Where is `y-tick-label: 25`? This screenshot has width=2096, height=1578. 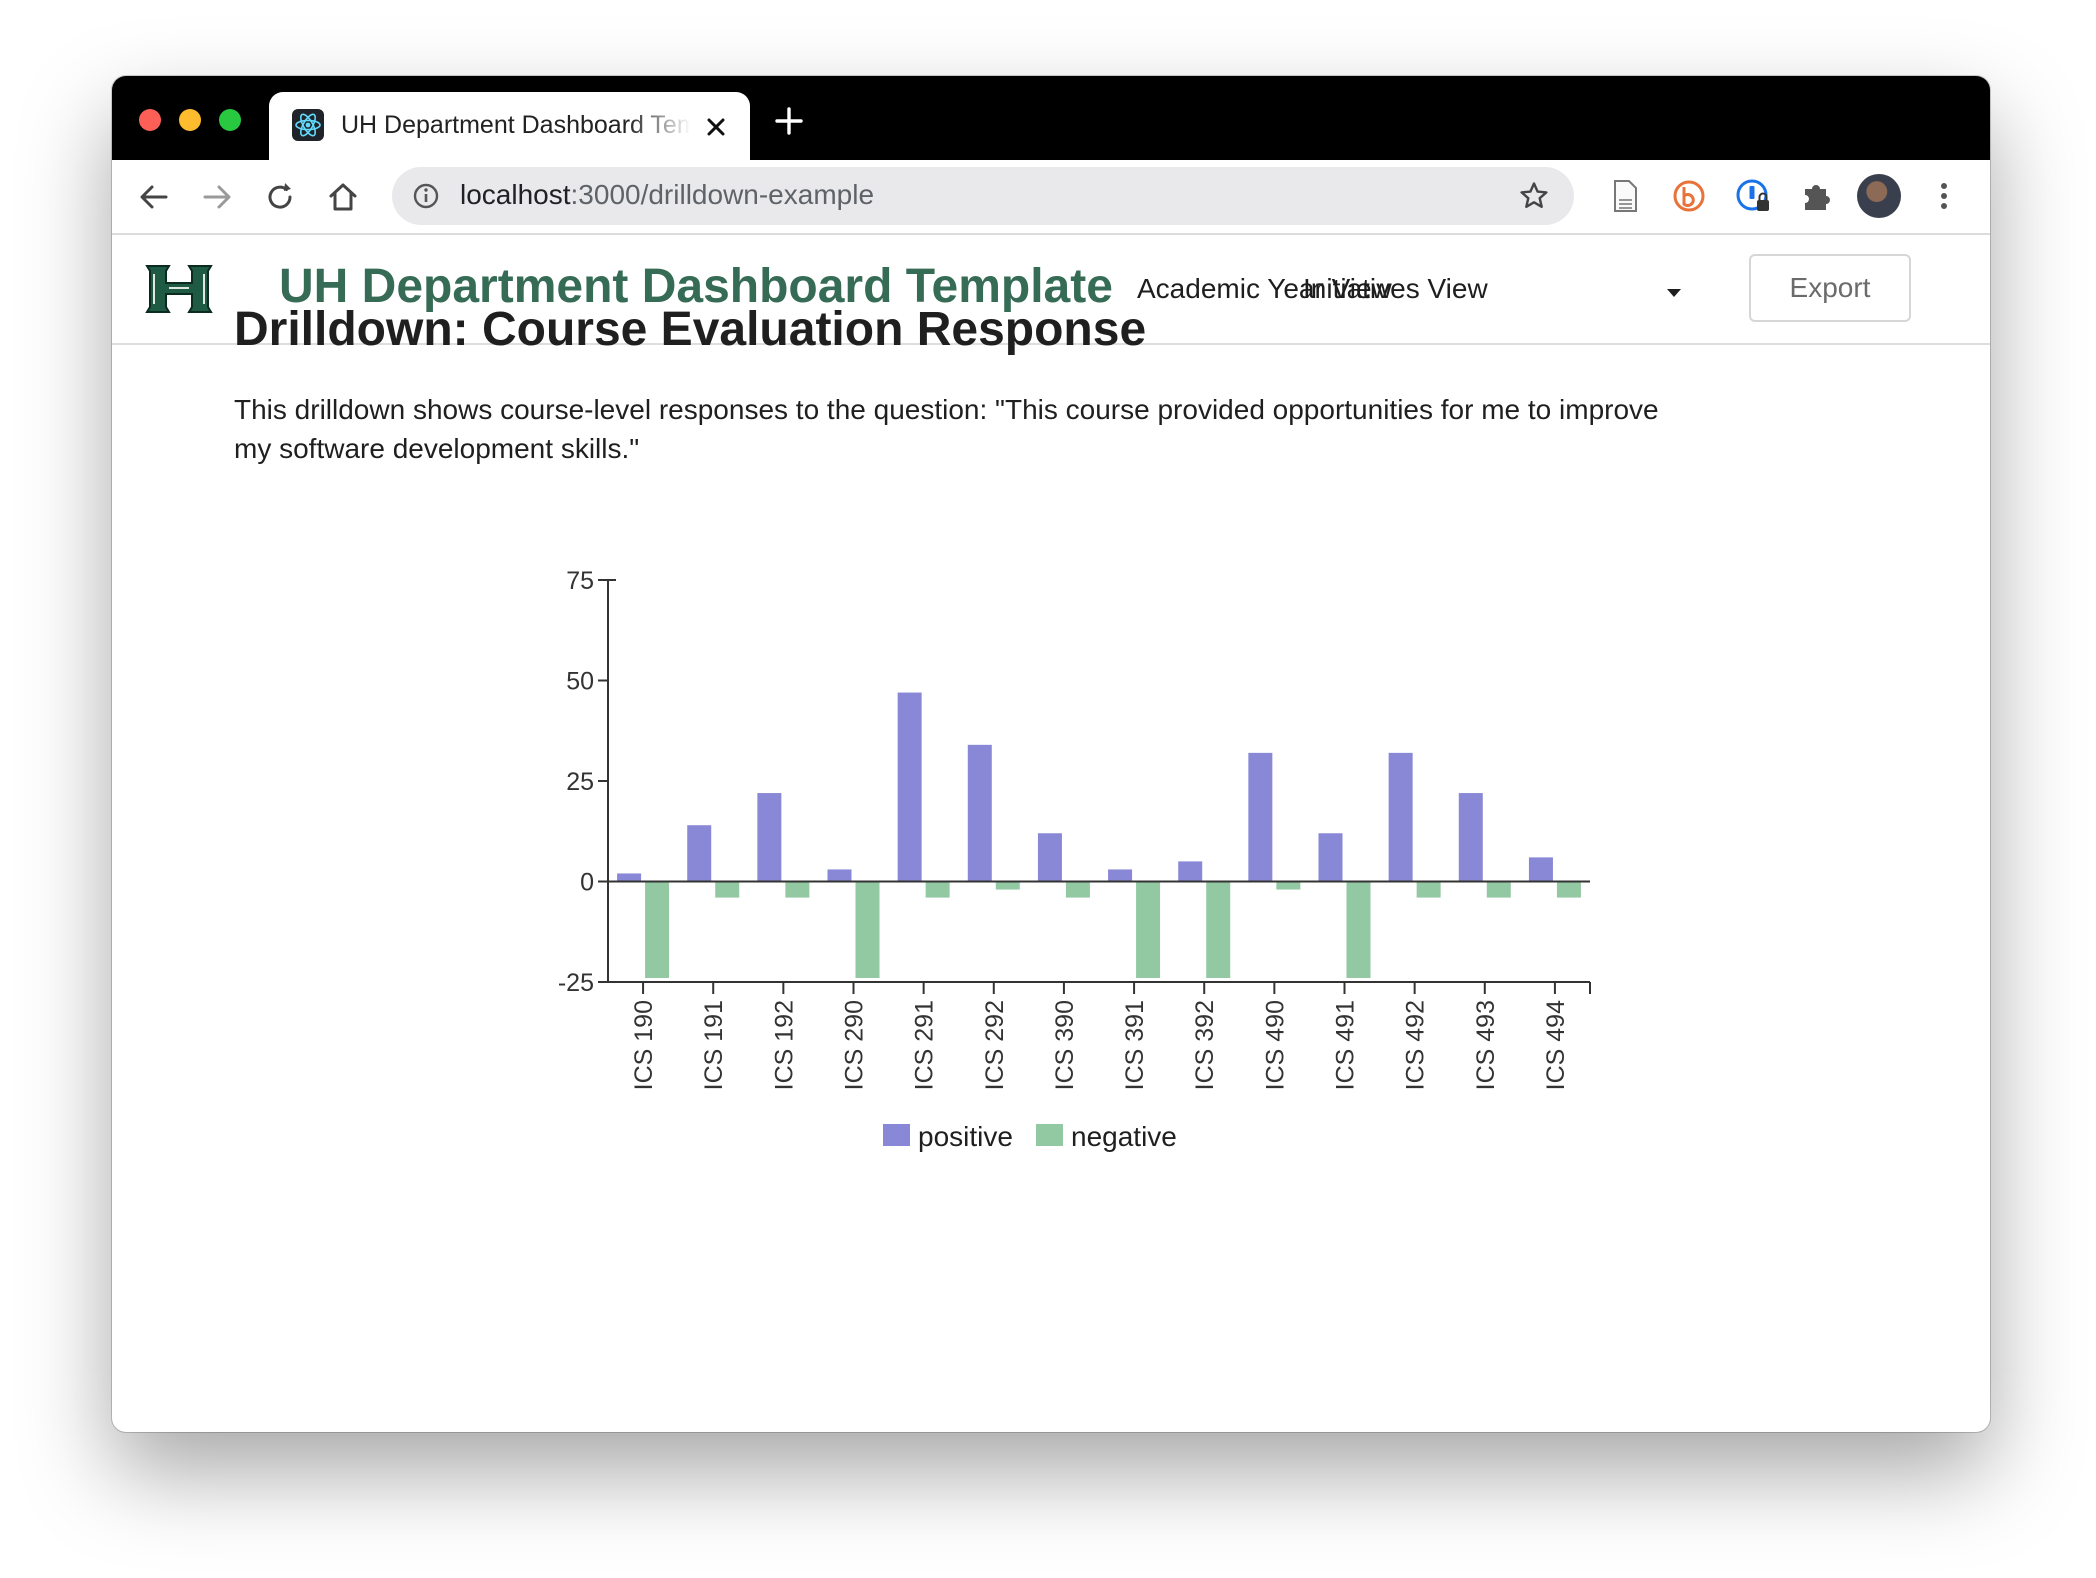
y-tick-label: 25 is located at coordinates (580, 782).